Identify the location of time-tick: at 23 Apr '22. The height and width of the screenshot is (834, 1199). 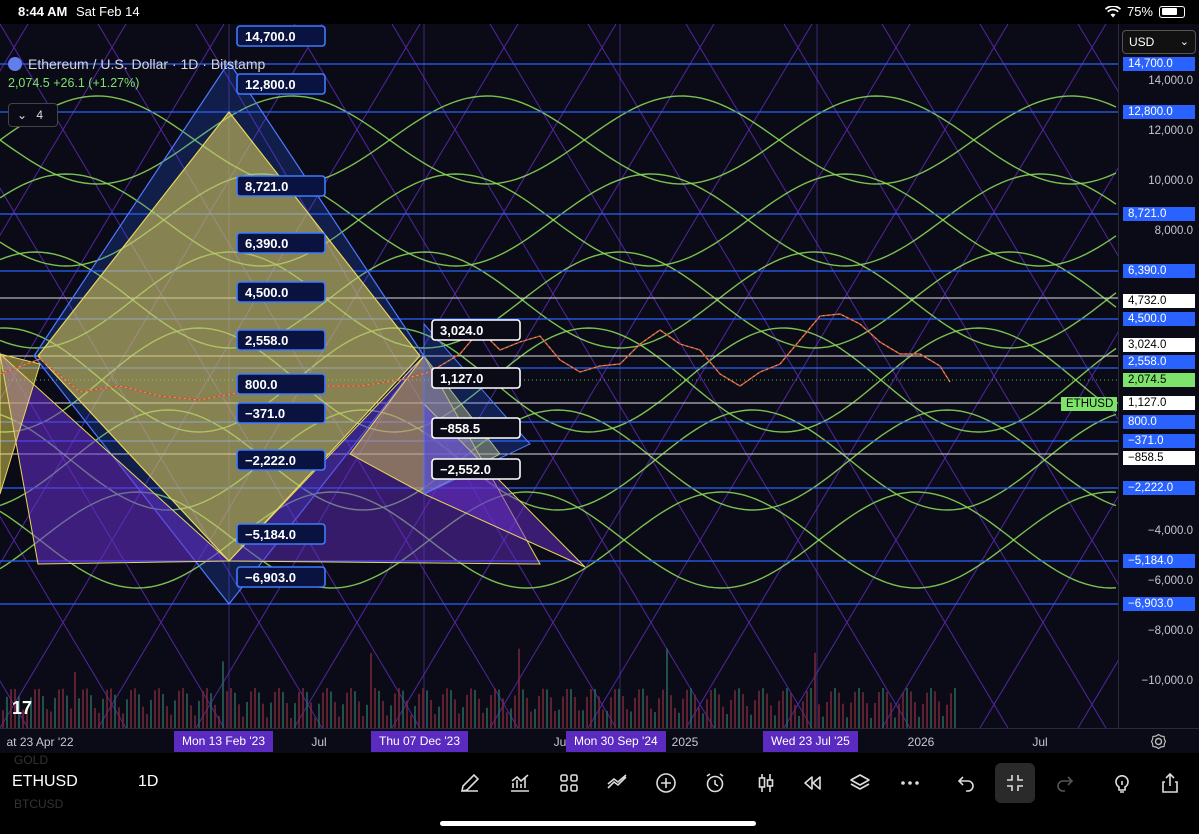
(40, 742).